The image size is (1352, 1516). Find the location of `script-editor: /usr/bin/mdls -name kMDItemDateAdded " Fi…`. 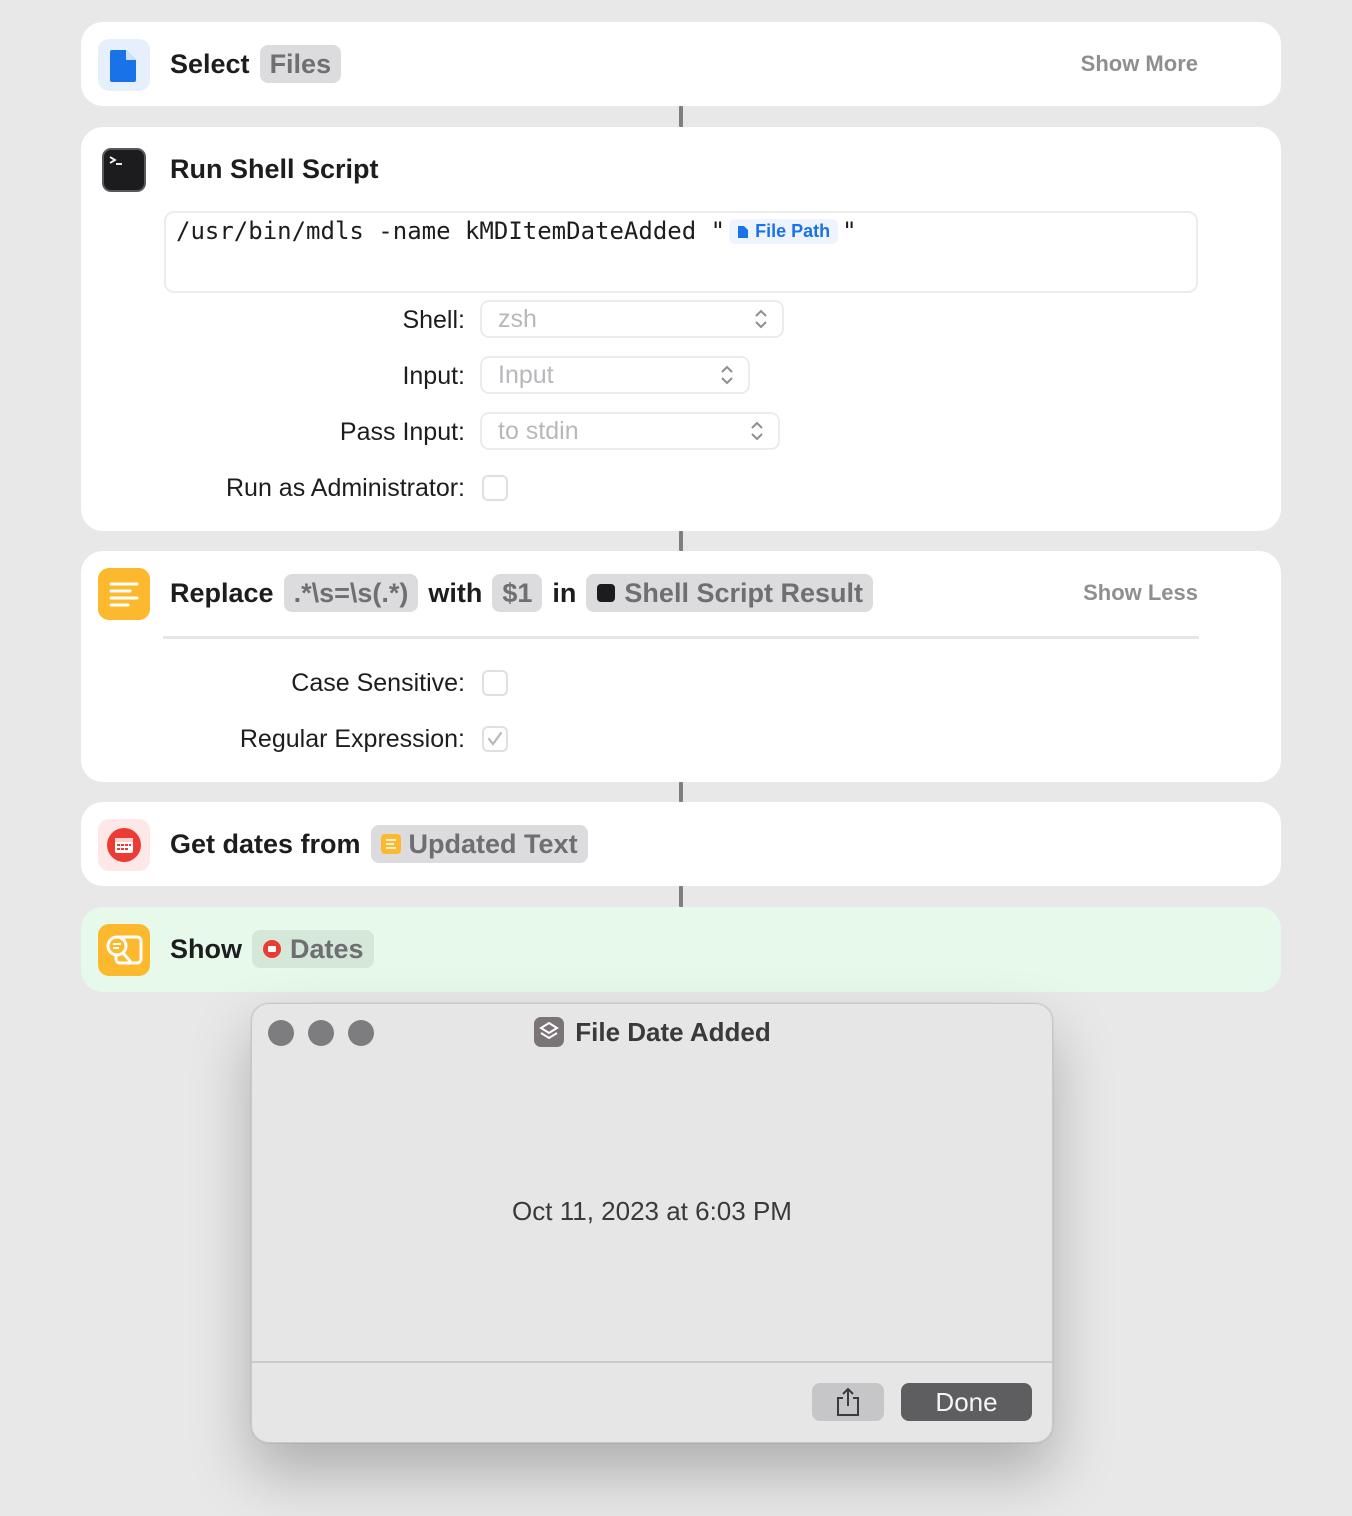

script-editor: /usr/bin/mdls -name kMDItemDateAdded " Fi… is located at coordinates (681, 252).